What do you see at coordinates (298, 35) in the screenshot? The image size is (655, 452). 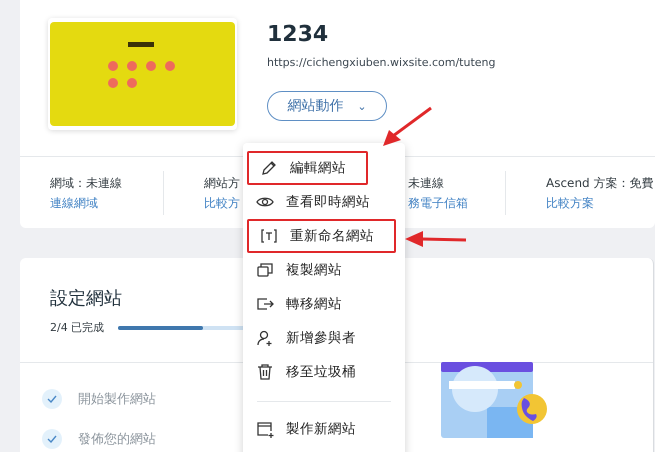 I see `site-title: 1234` at bounding box center [298, 35].